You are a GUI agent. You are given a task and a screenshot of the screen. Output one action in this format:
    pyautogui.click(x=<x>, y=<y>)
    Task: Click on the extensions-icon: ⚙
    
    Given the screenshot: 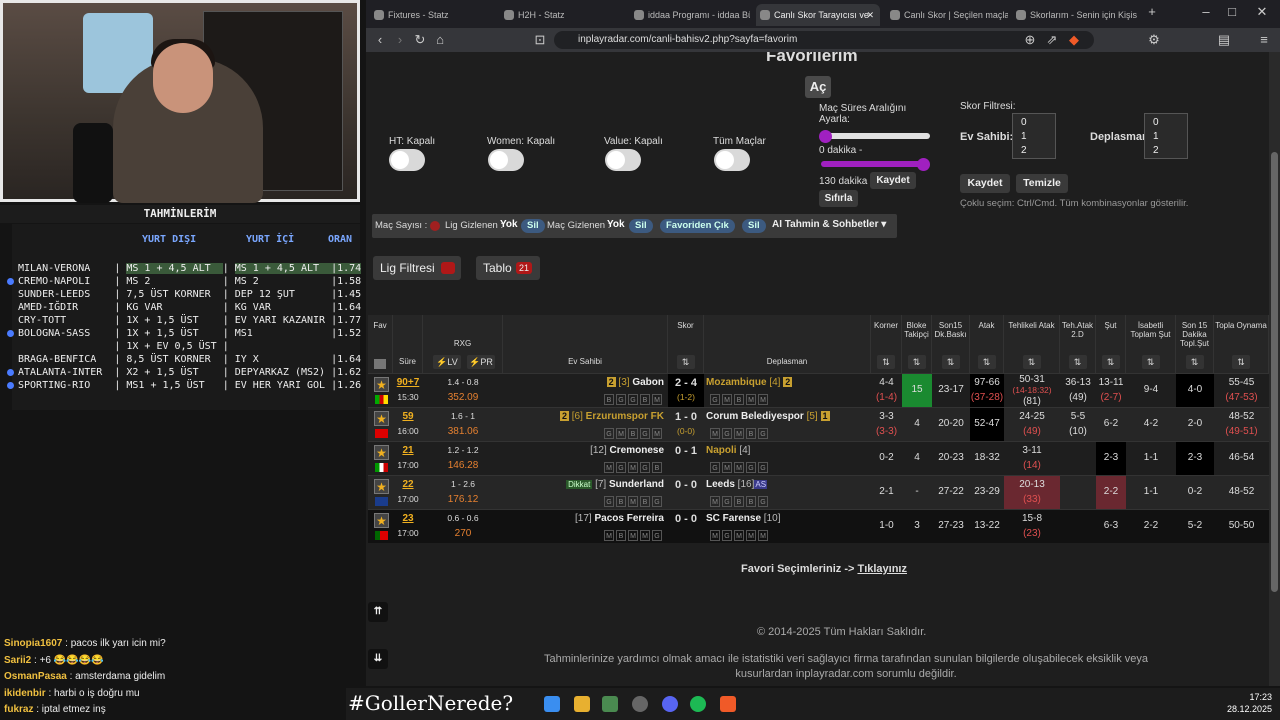 What is the action you would take?
    pyautogui.click(x=1154, y=40)
    